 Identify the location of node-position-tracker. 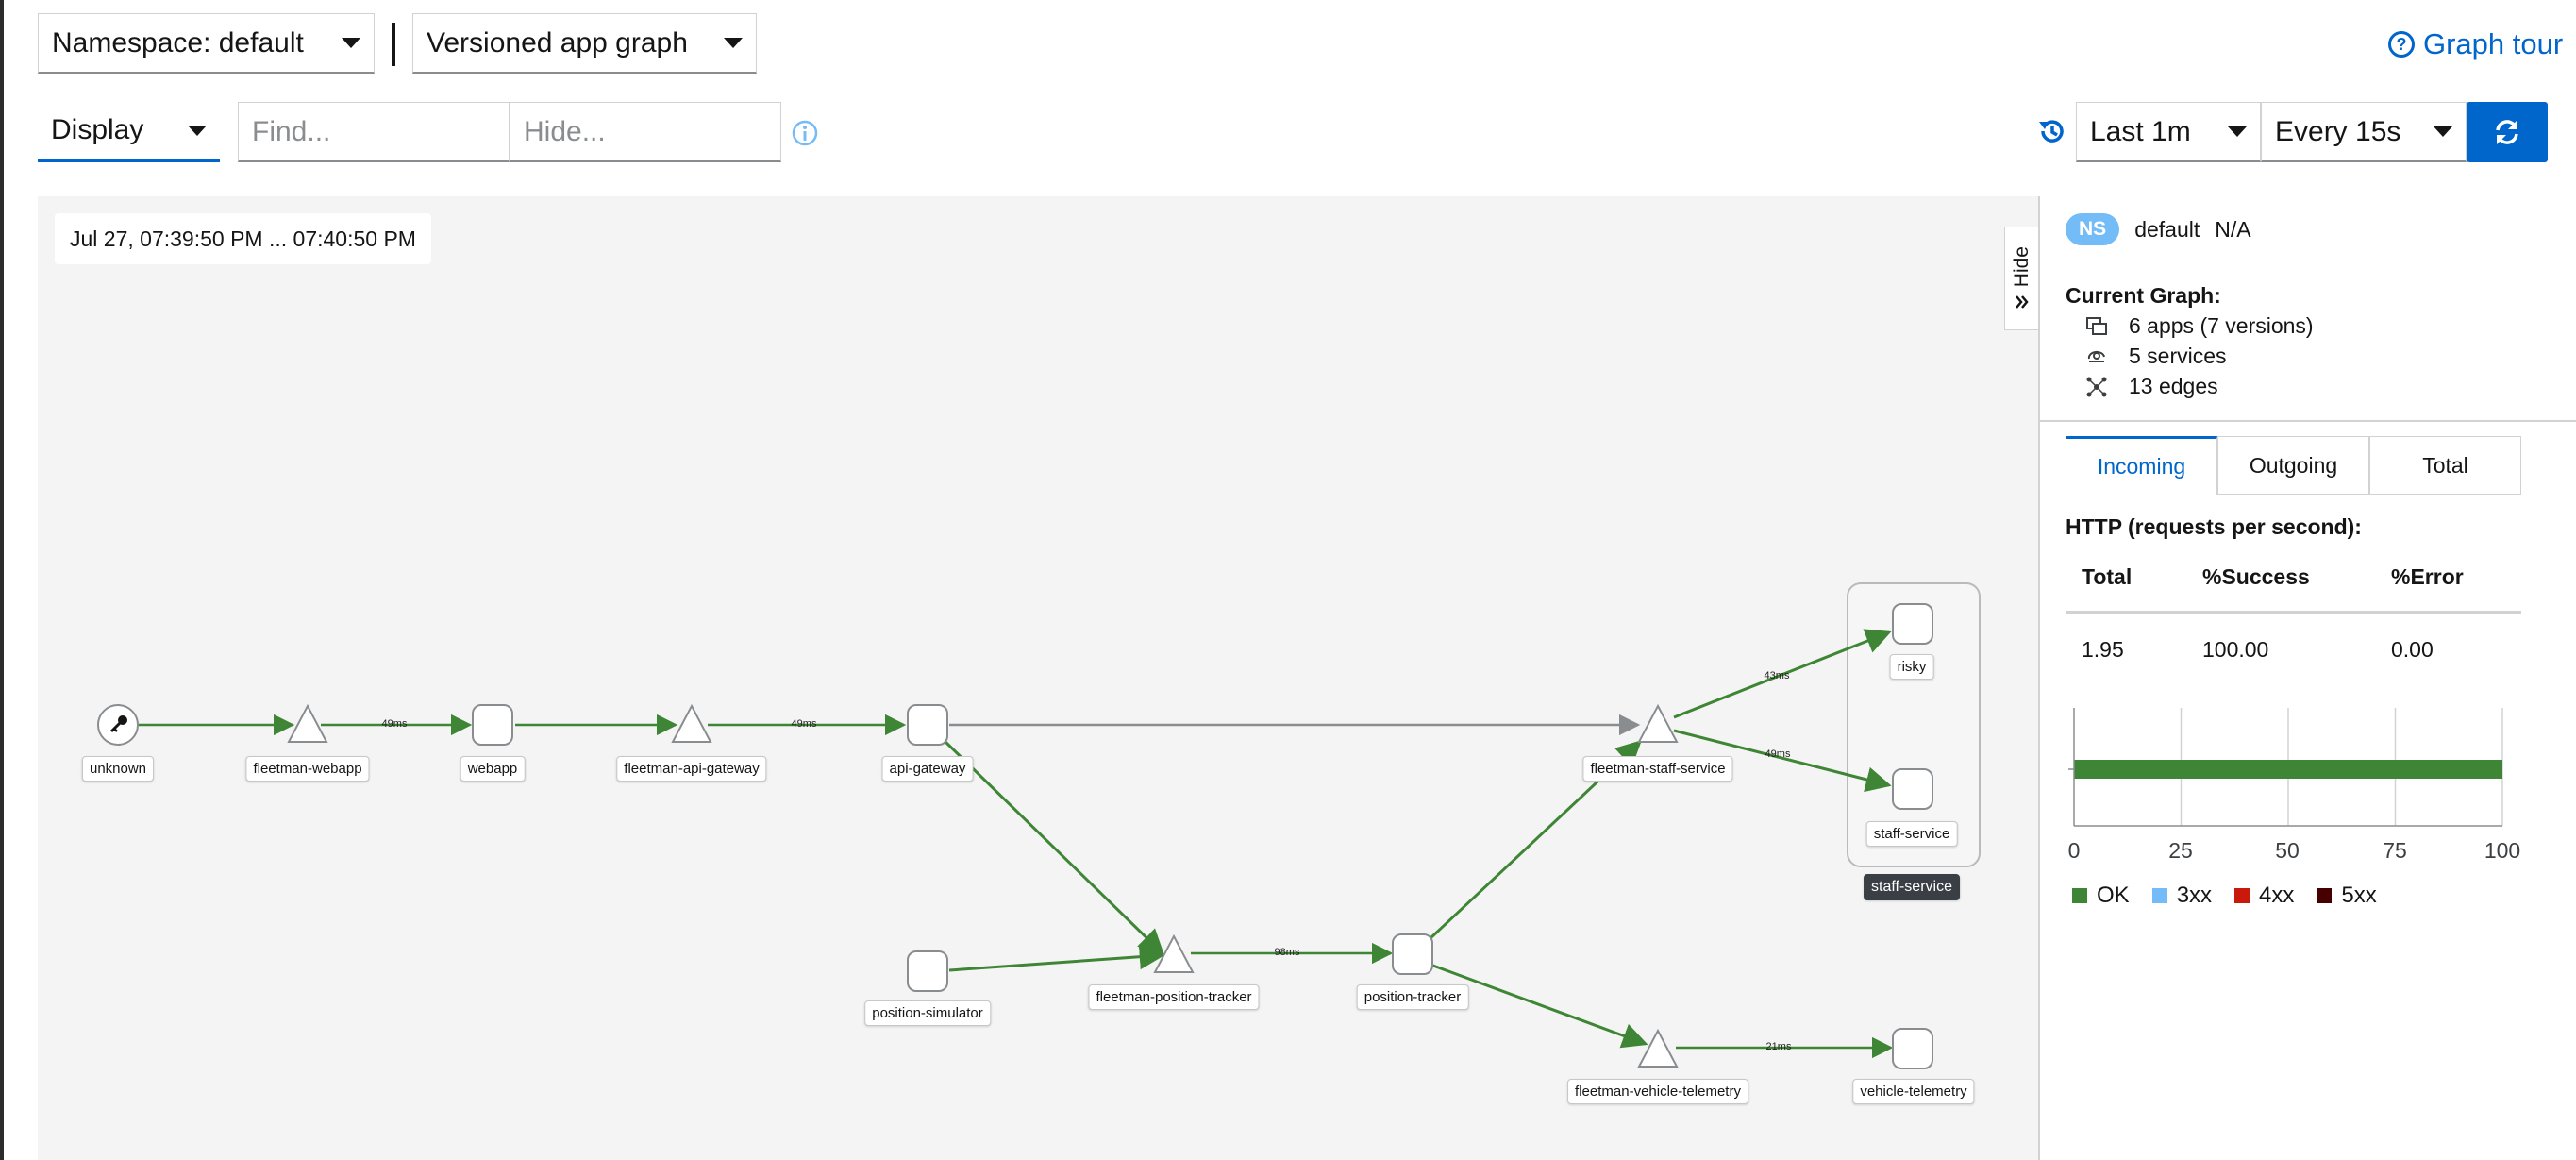
(1412, 954).